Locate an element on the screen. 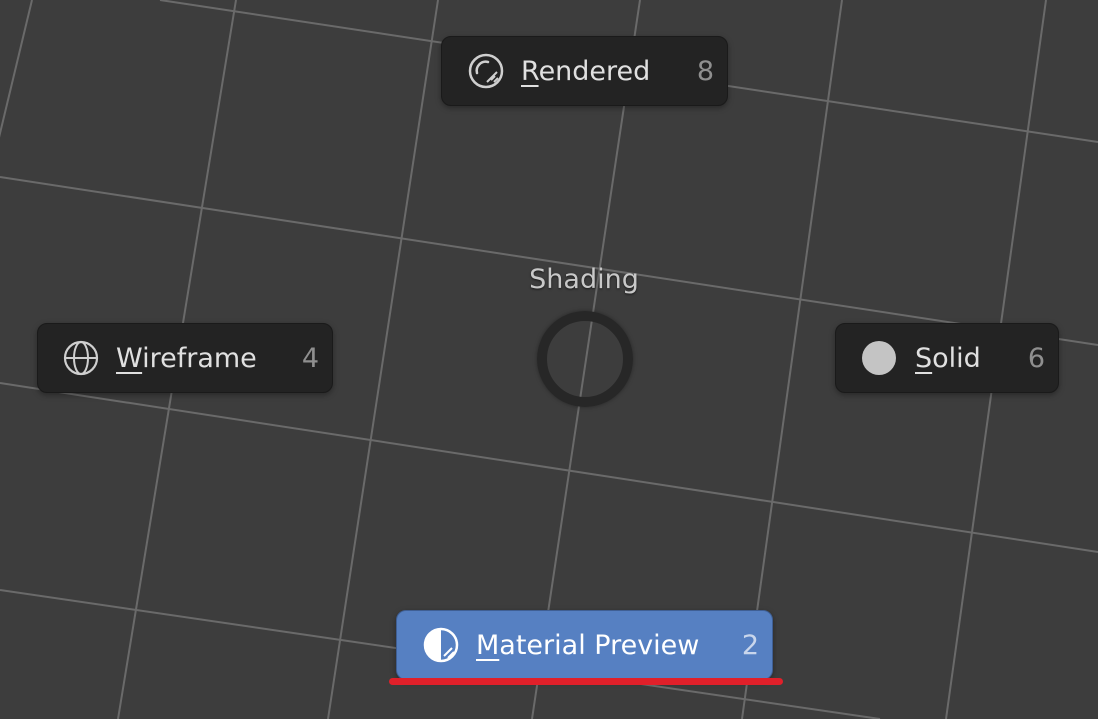  pie-item-label: Rendered is located at coordinates (586, 71).